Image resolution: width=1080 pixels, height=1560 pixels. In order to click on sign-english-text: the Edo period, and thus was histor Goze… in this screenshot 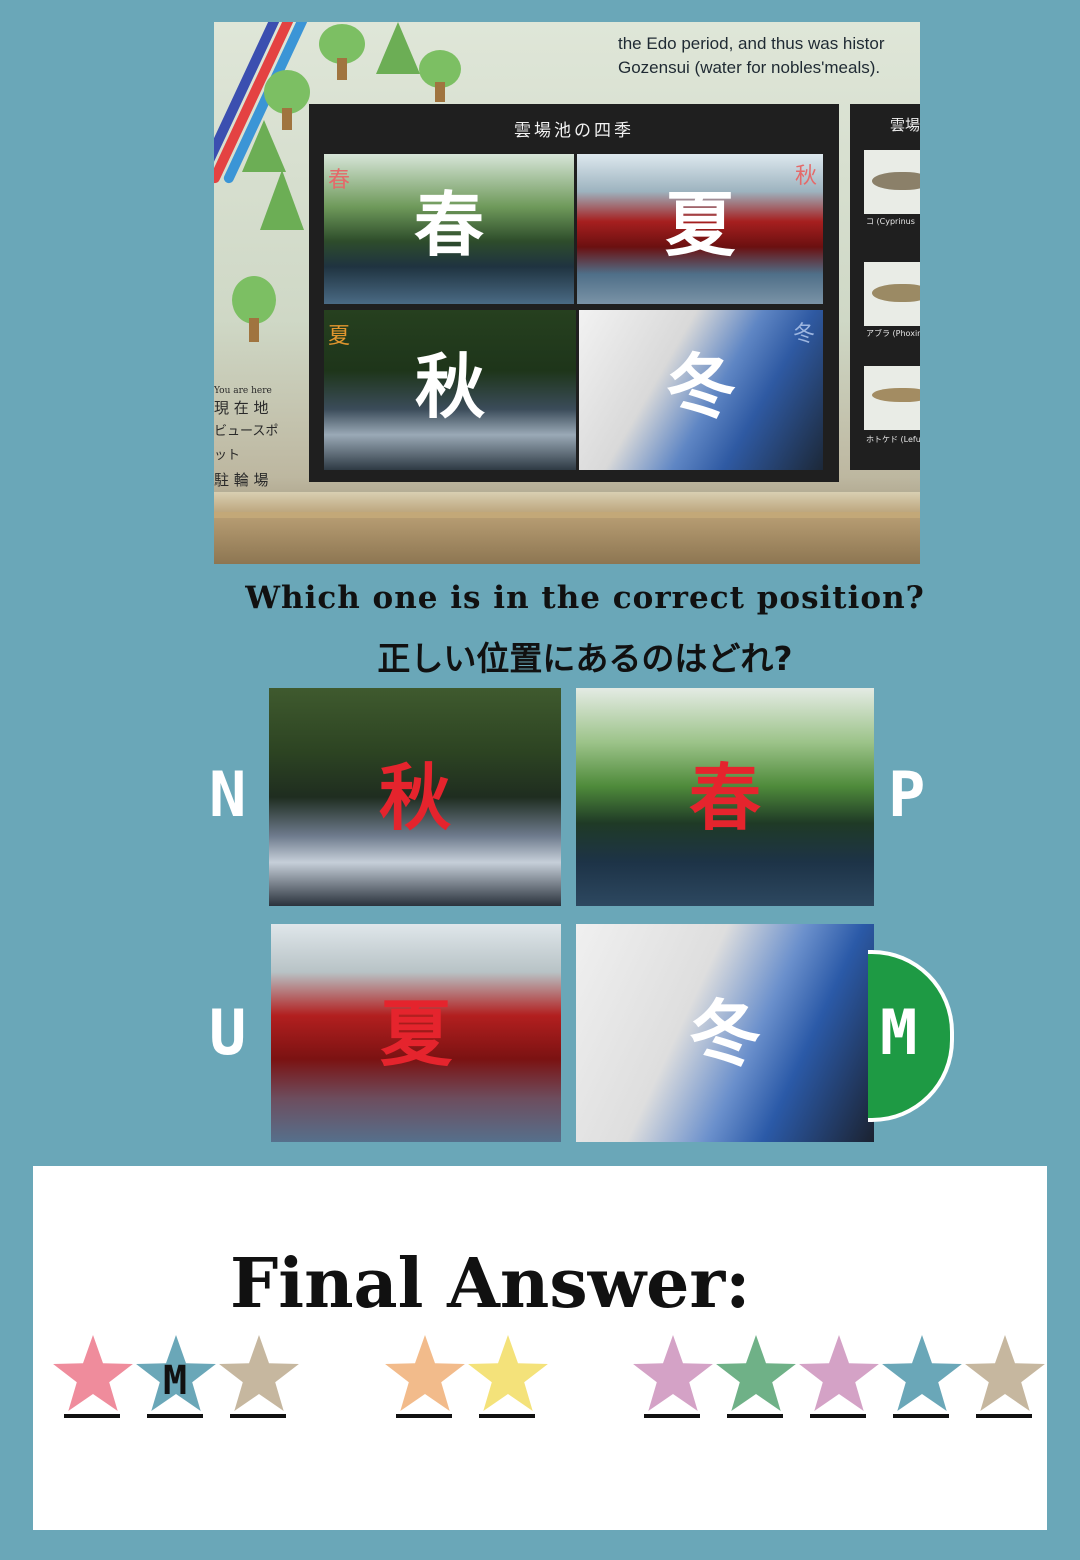, I will do `click(751, 55)`.